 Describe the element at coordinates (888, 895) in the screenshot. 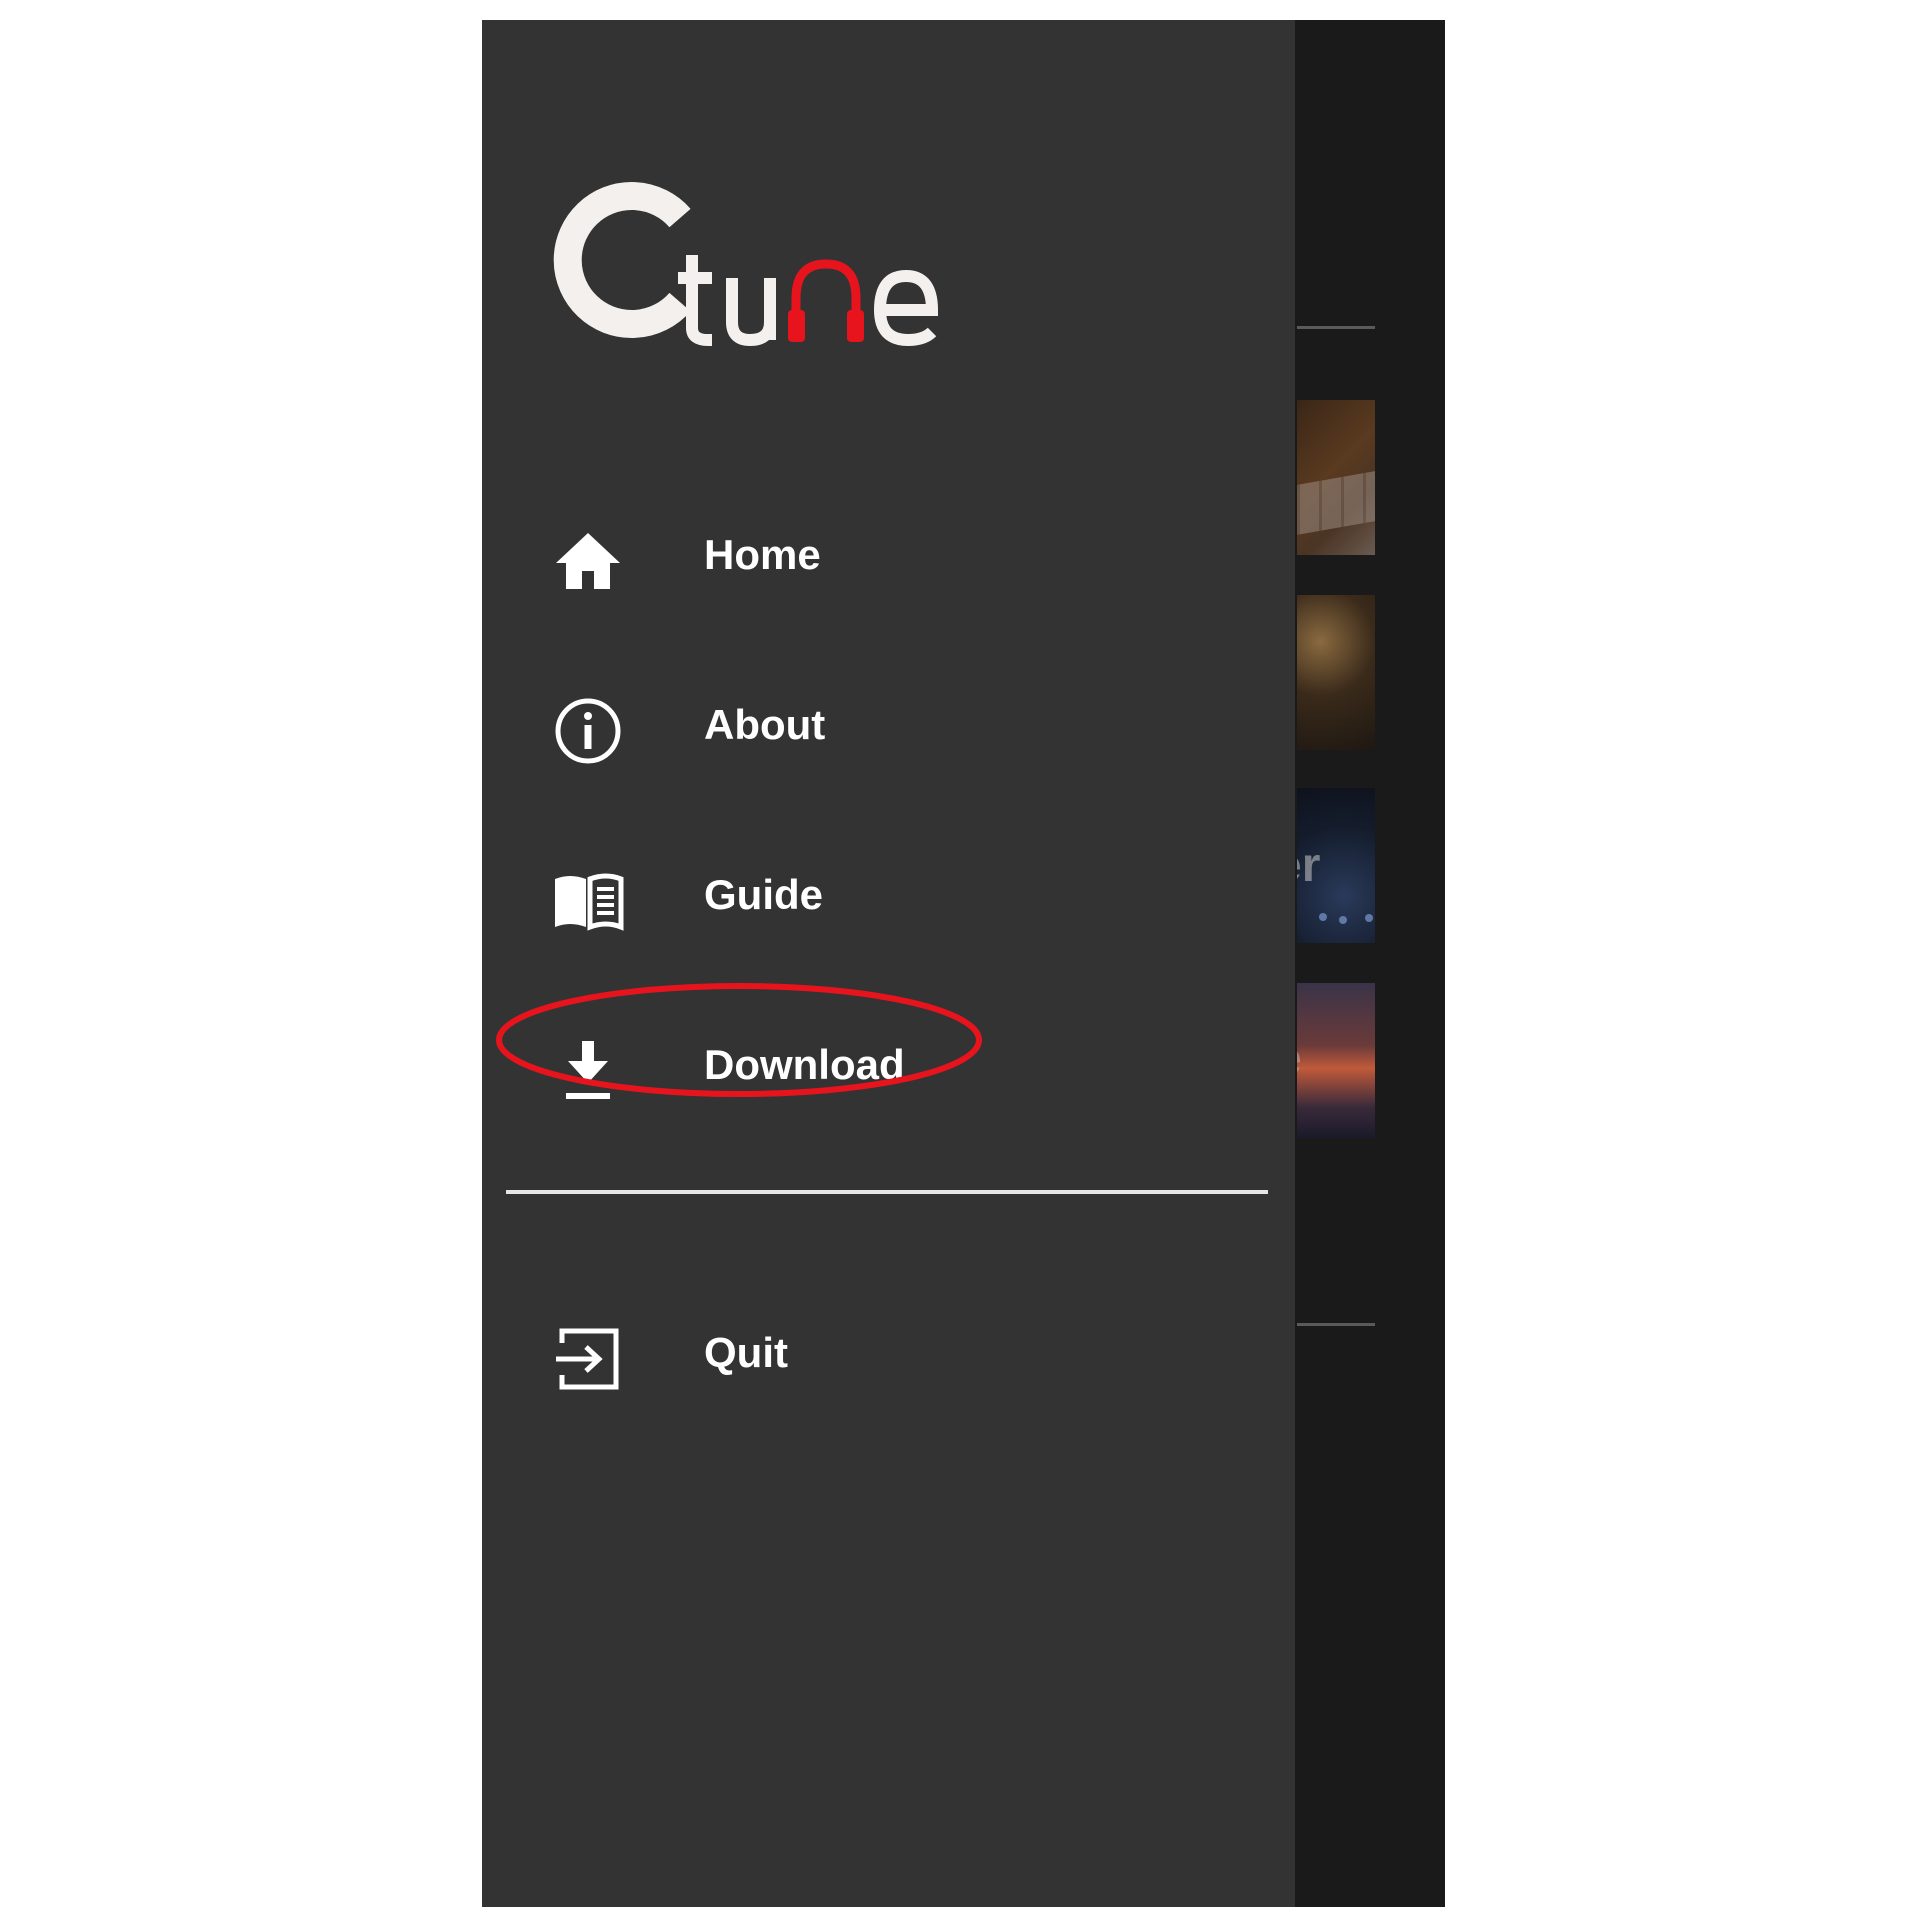

I see `nav-item-guide: Guide` at that location.